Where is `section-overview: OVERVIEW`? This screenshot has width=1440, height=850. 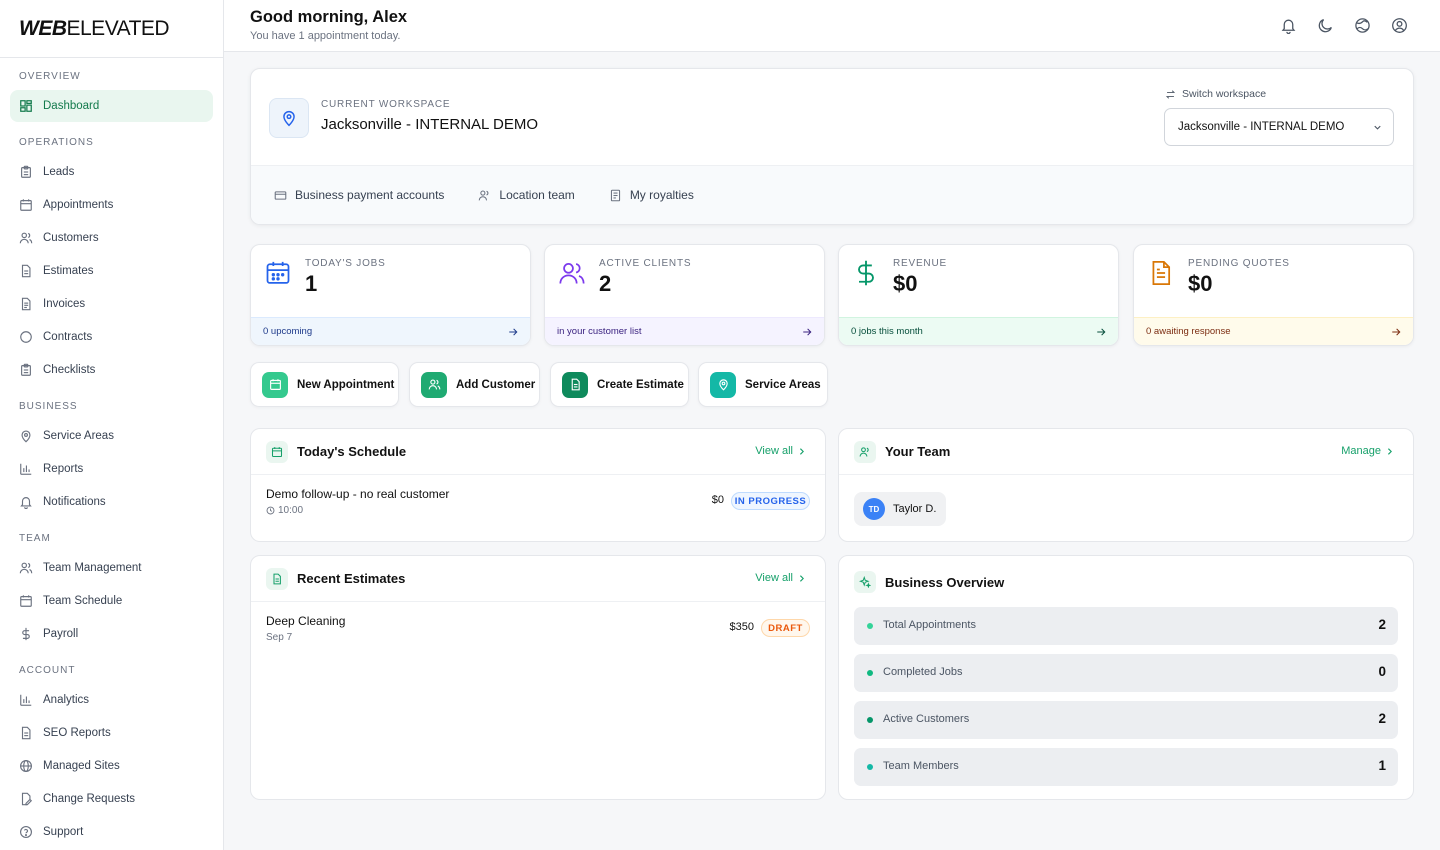 section-overview: OVERVIEW is located at coordinates (50, 76).